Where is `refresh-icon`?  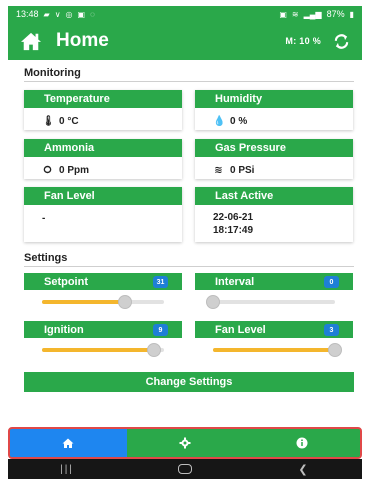
refresh-icon is located at coordinates (341, 41).